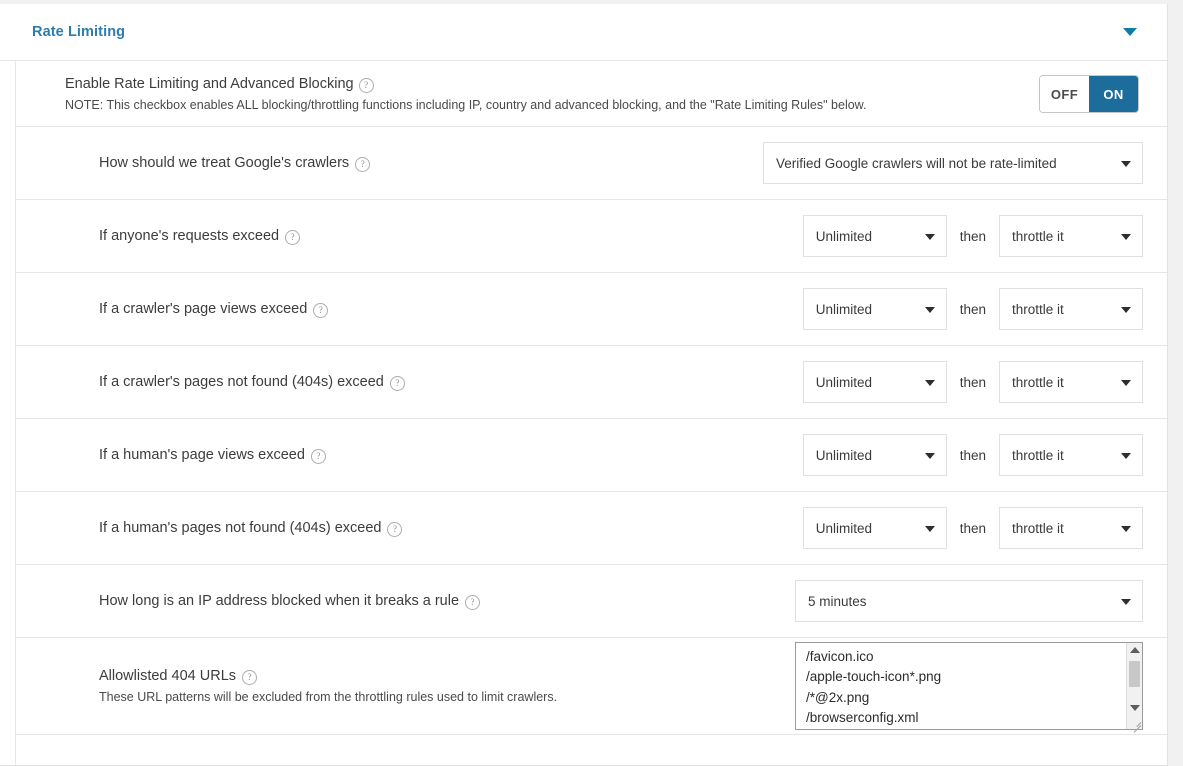  Describe the element at coordinates (874, 236) in the screenshot. I see `anyone-requests-limit-select: Unlimited` at that location.